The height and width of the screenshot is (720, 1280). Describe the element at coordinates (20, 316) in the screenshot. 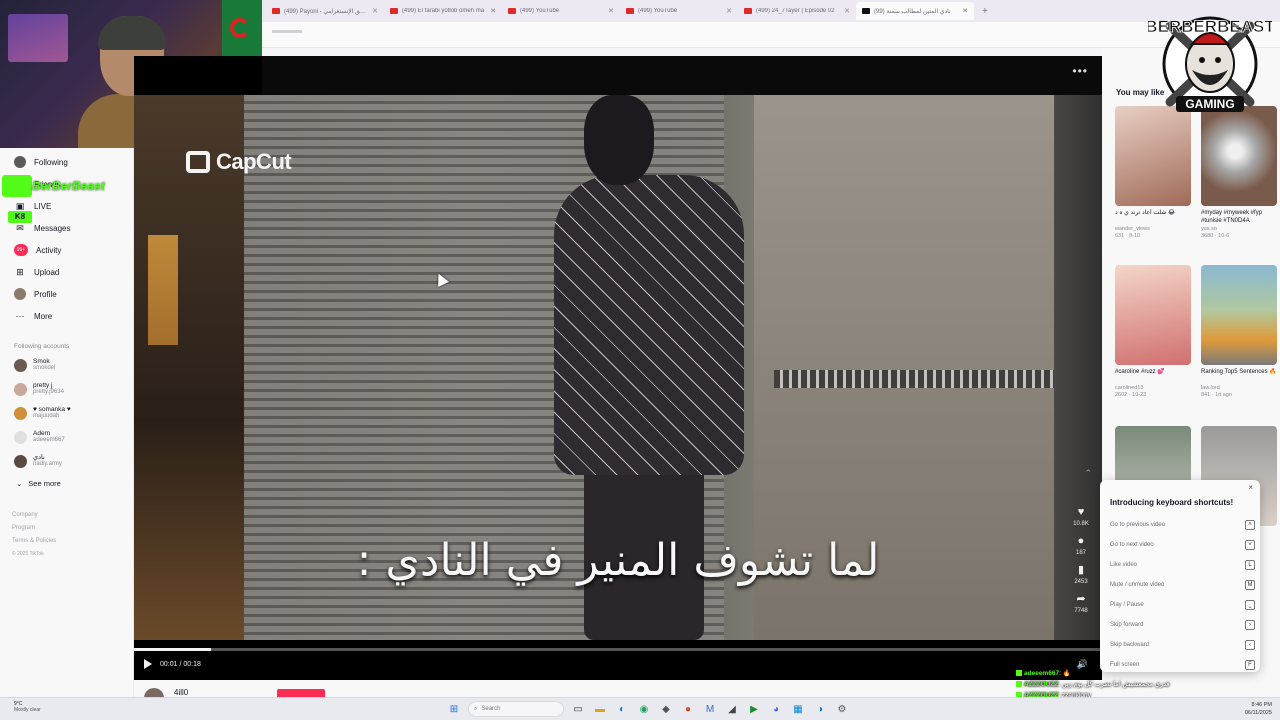

I see `more-icon: ···` at that location.